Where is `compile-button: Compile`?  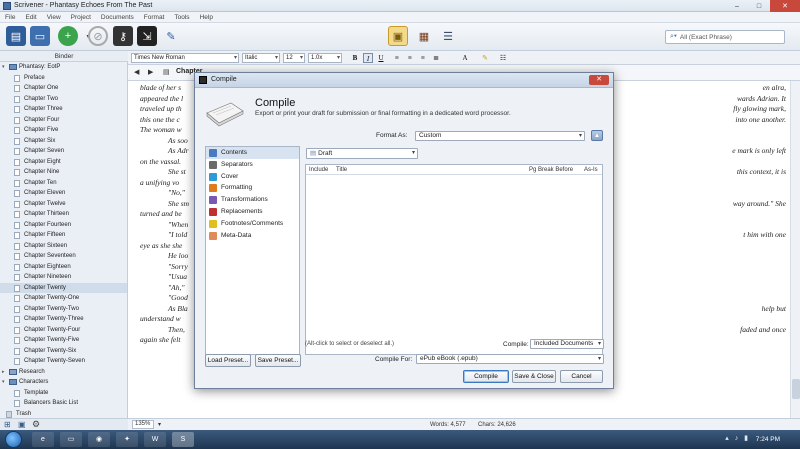
compile-button: Compile is located at coordinates (486, 376).